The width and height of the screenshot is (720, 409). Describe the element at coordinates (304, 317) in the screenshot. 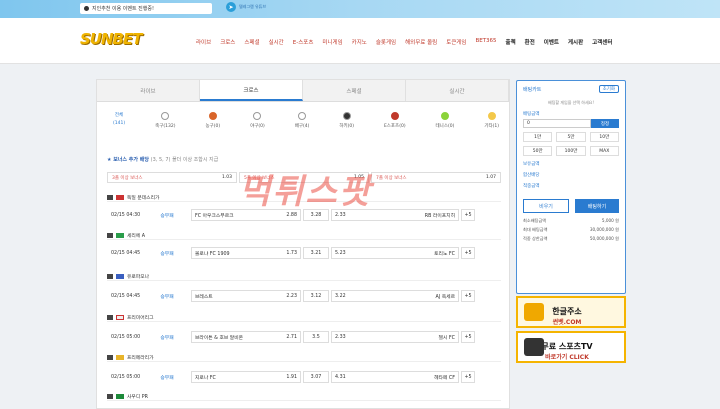

I see `league-header: 프리미어리그` at that location.